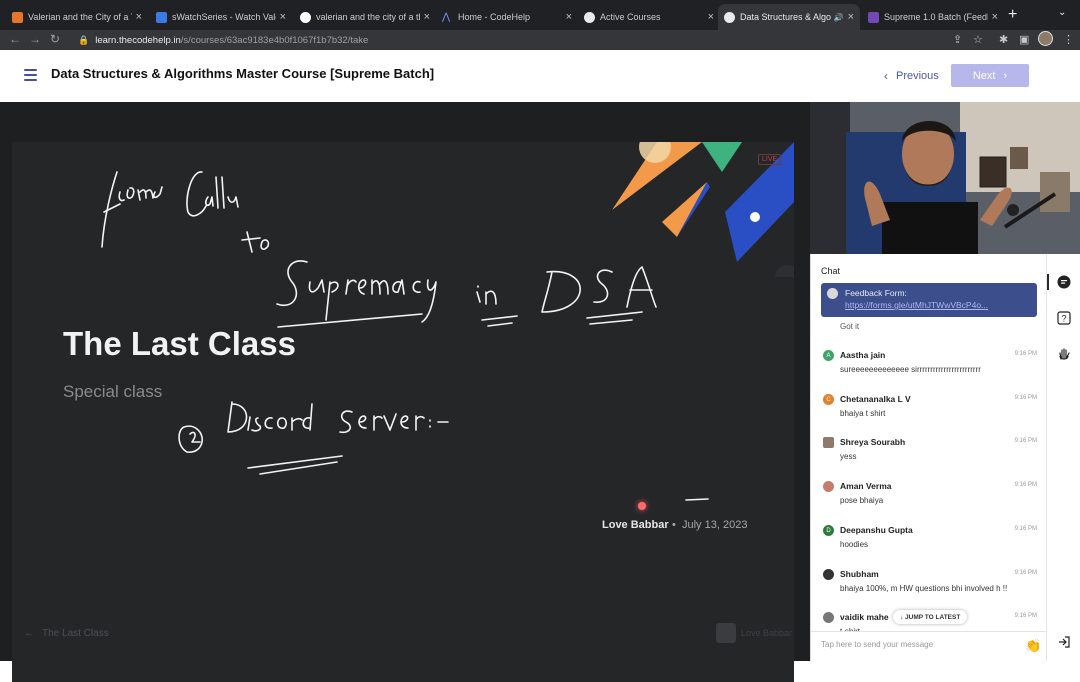 This screenshot has height=682, width=1080. What do you see at coordinates (446, 17) in the screenshot?
I see `codehelp-icon: ⋀` at bounding box center [446, 17].